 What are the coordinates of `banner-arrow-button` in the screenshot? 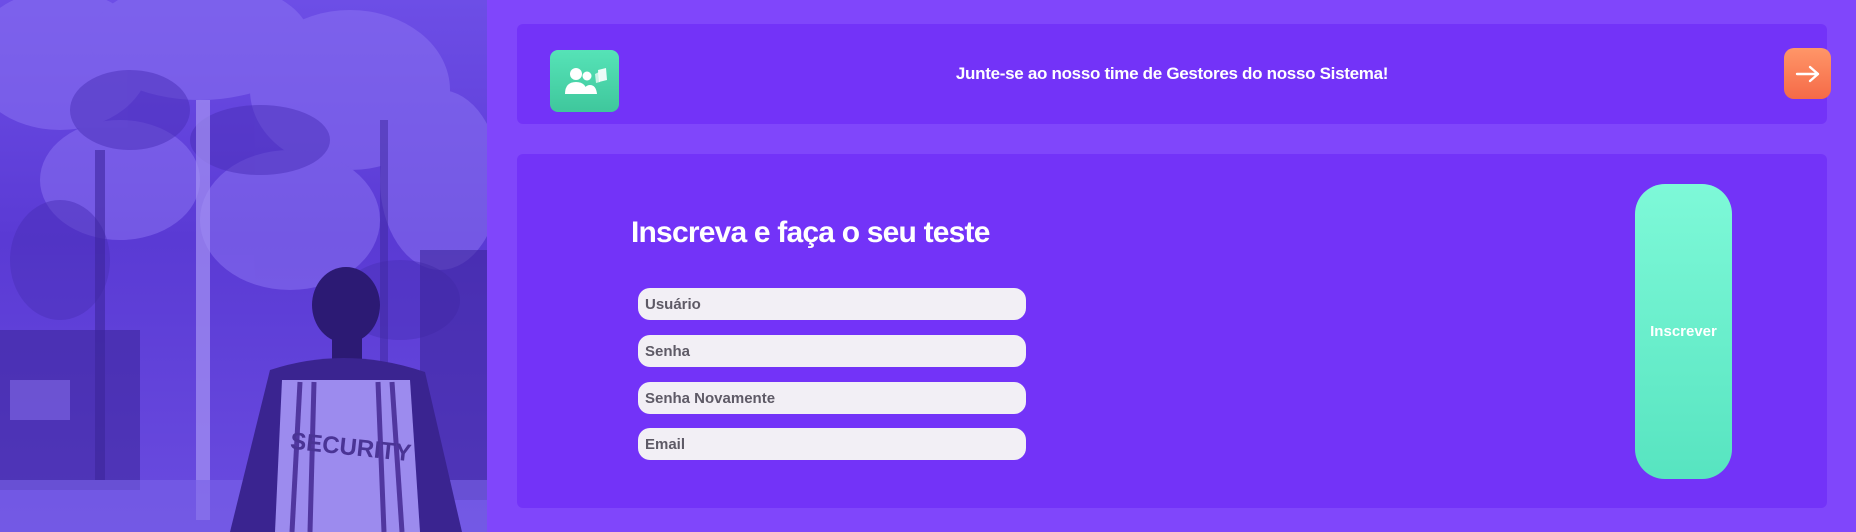 It's located at (1807, 73).